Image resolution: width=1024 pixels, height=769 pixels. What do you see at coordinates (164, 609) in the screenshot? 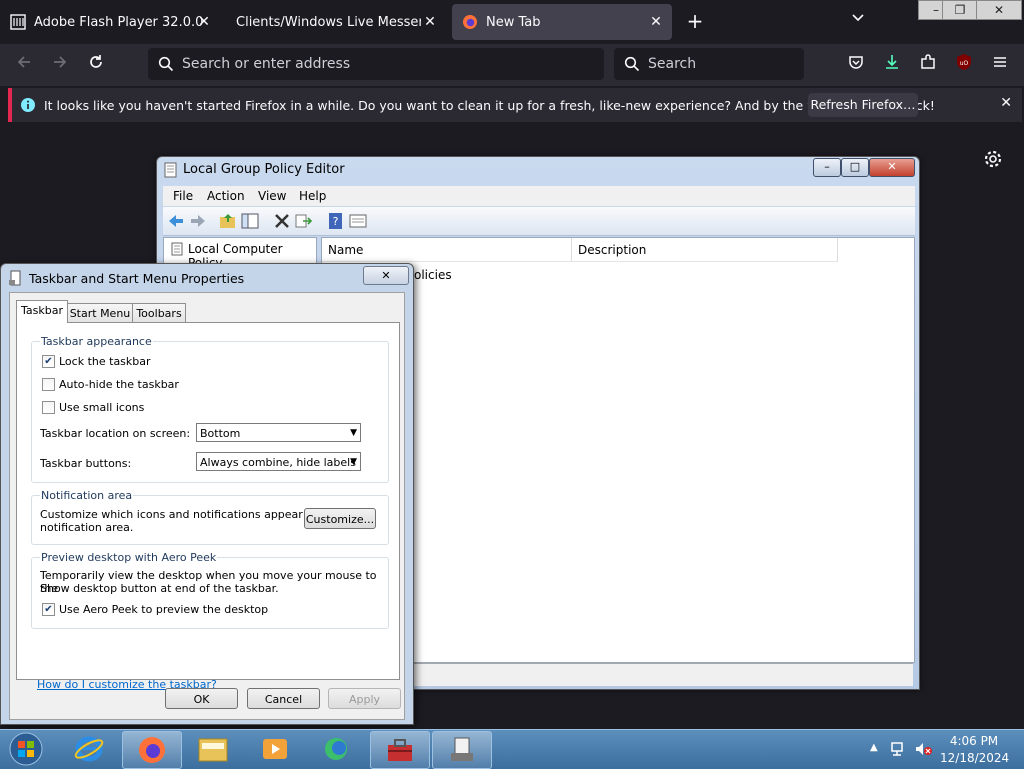
I see `checkbox-label: Use Aero Peek to preview the desktop` at bounding box center [164, 609].